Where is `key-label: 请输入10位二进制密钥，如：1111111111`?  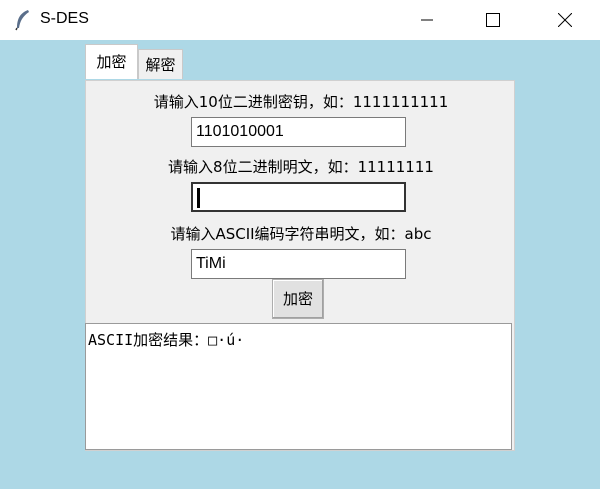 key-label: 请输入10位二进制密钥，如：1111111111 is located at coordinates (301, 102).